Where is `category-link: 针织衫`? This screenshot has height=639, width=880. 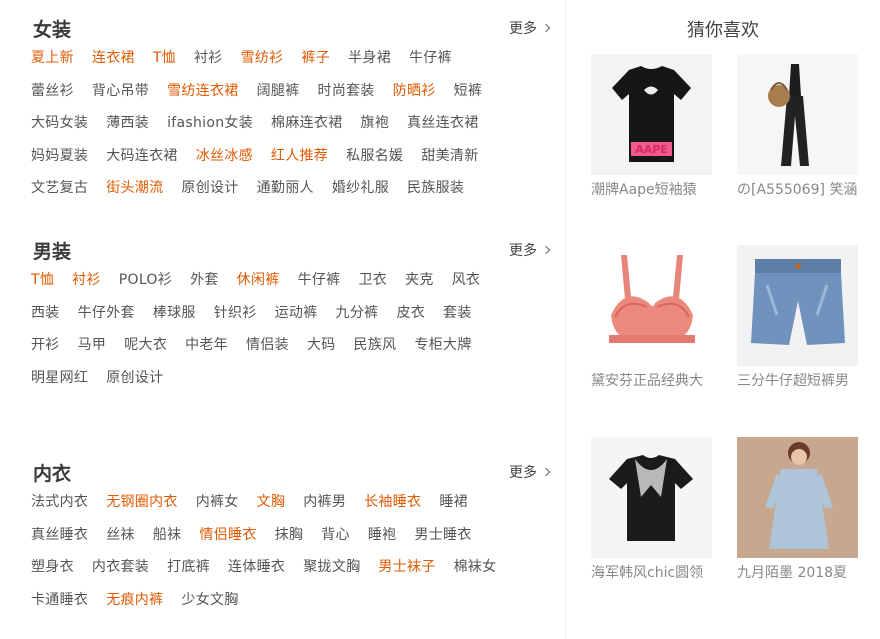 category-link: 针织衫 is located at coordinates (235, 313).